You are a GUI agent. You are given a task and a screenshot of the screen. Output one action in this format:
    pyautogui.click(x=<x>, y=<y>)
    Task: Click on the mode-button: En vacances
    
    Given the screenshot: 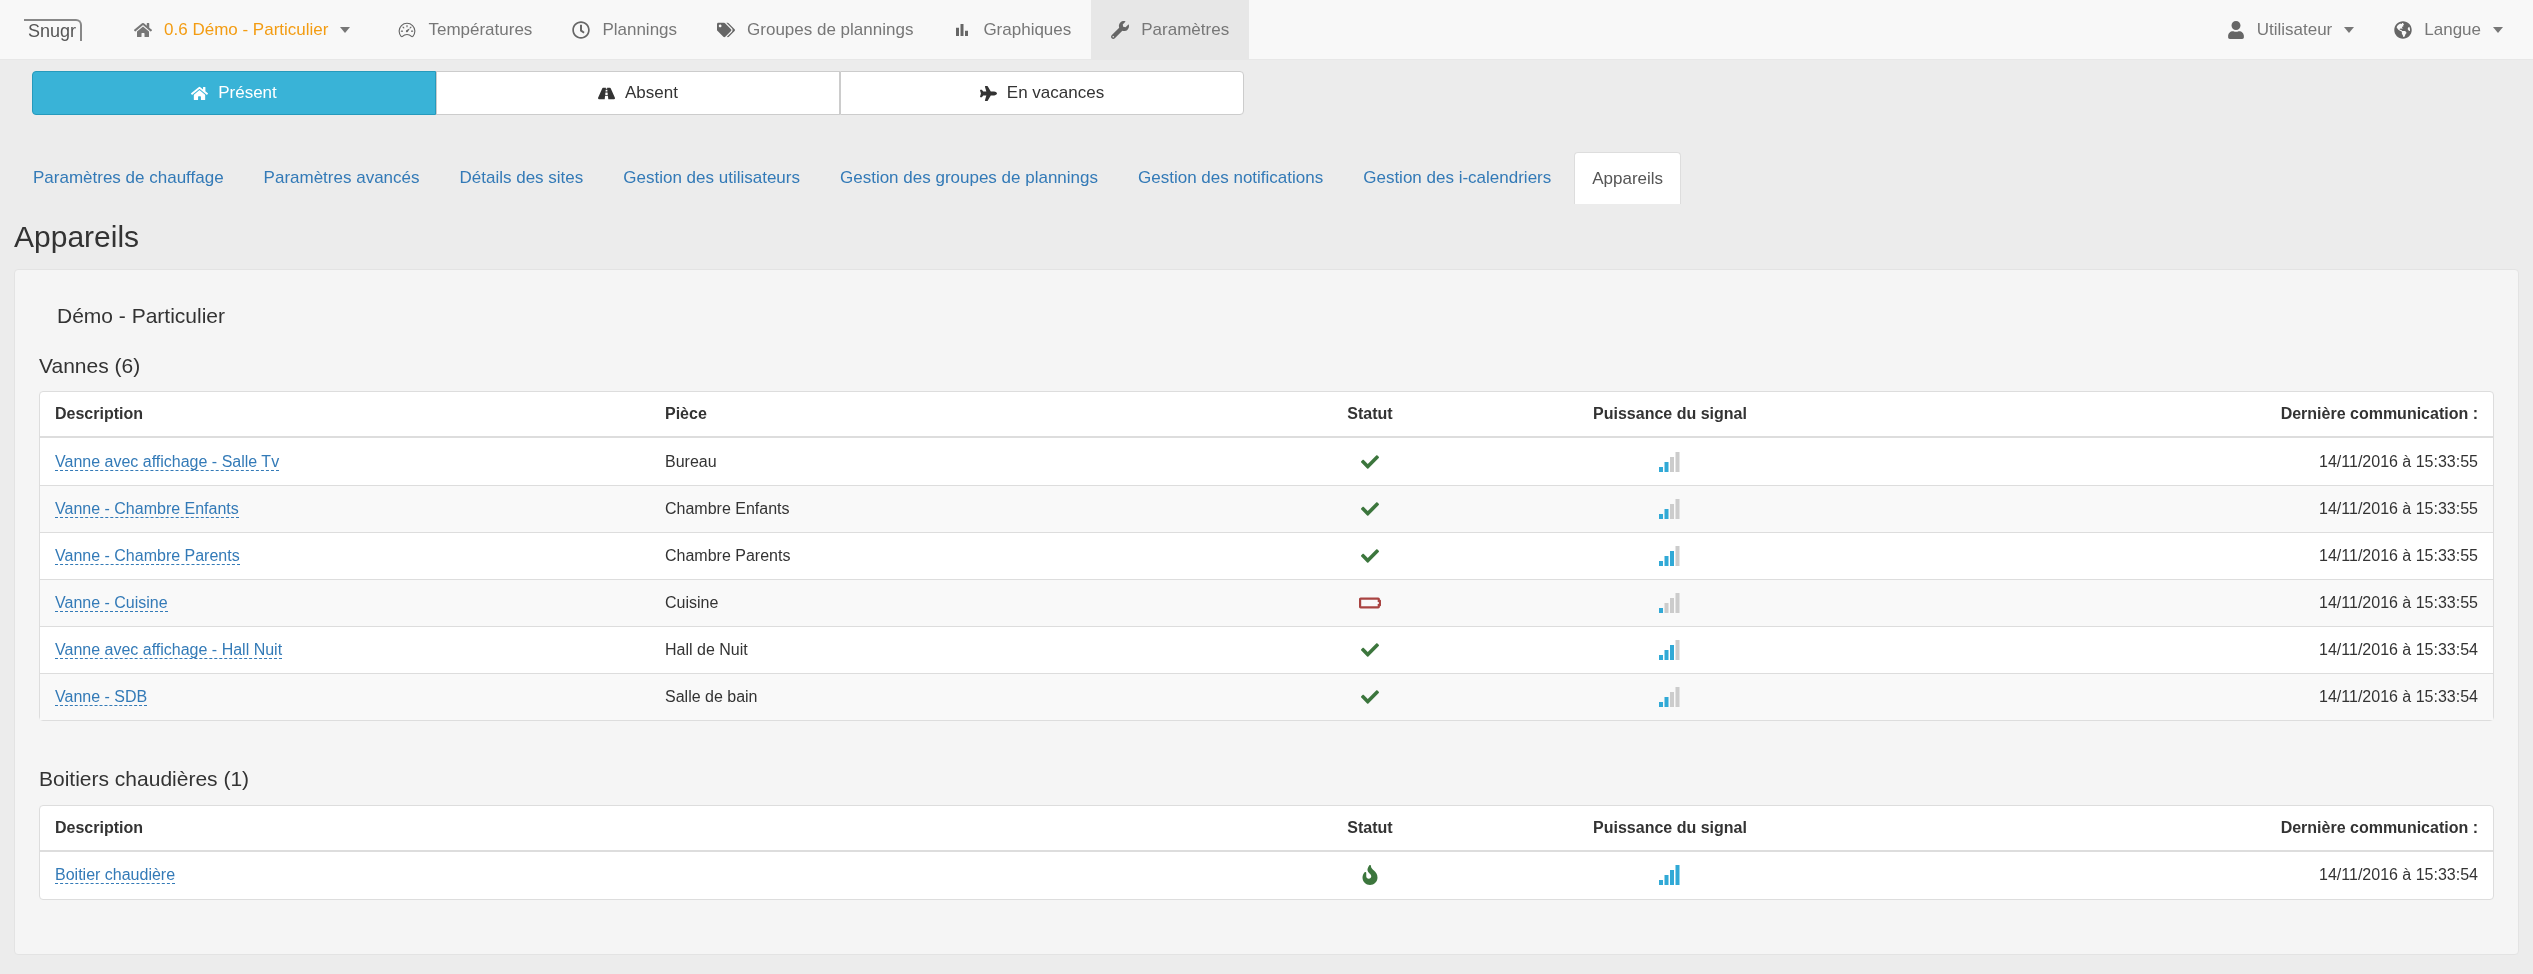 What is the action you would take?
    pyautogui.click(x=1042, y=93)
    